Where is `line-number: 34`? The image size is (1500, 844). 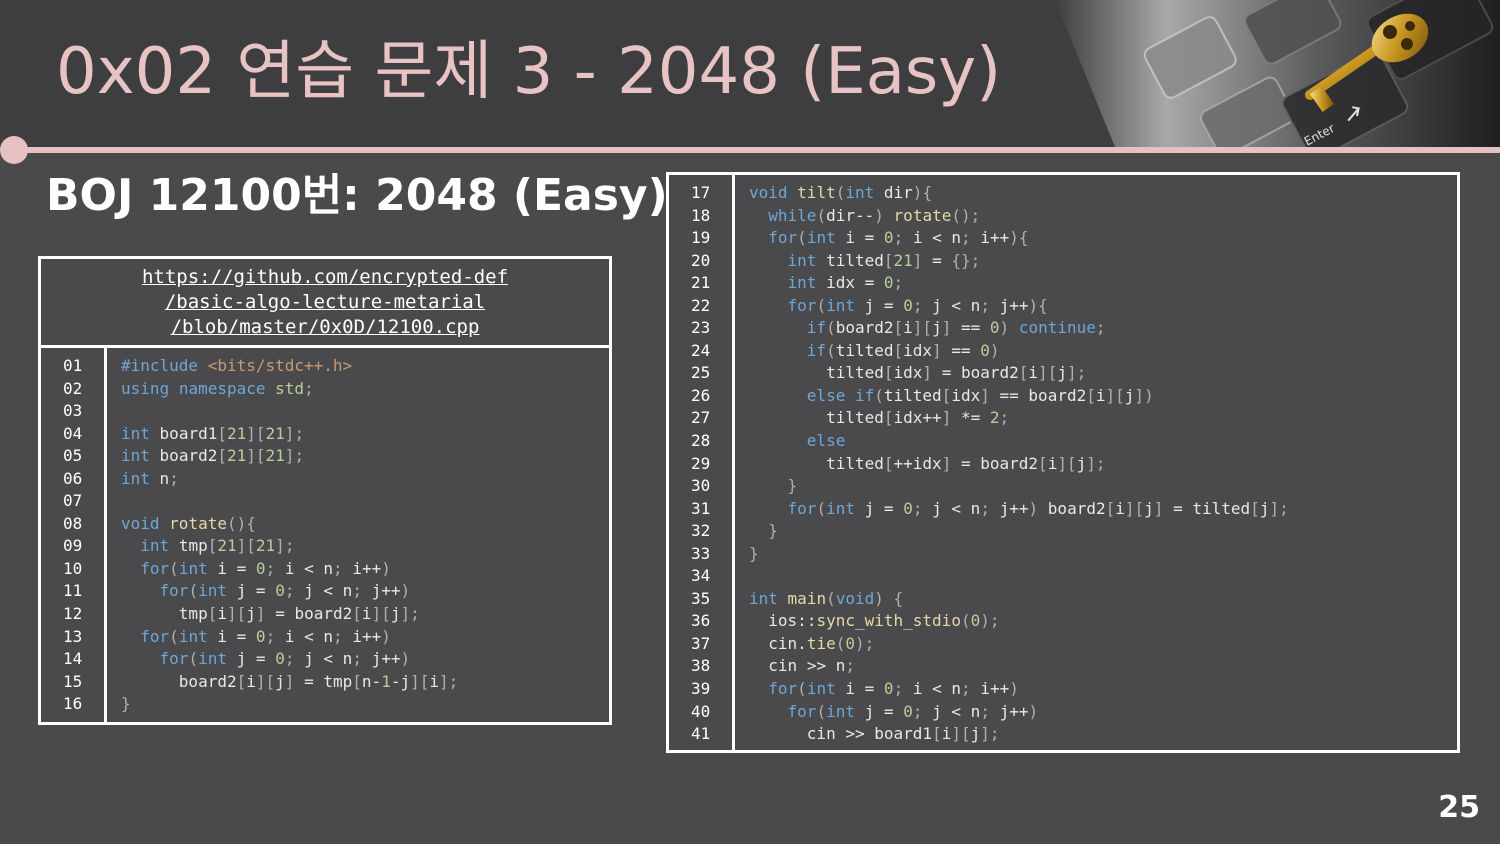 line-number: 34 is located at coordinates (701, 576).